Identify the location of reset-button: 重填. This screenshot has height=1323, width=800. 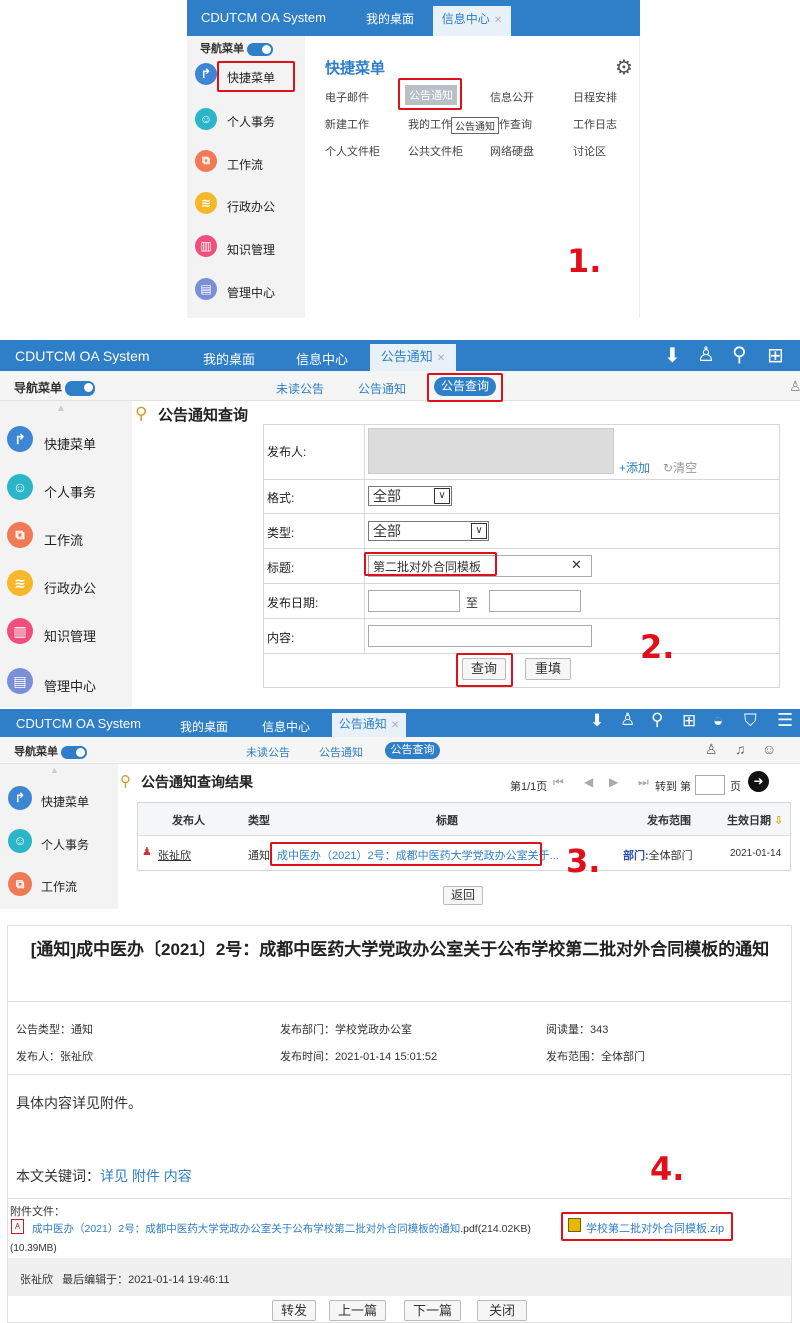
(548, 669).